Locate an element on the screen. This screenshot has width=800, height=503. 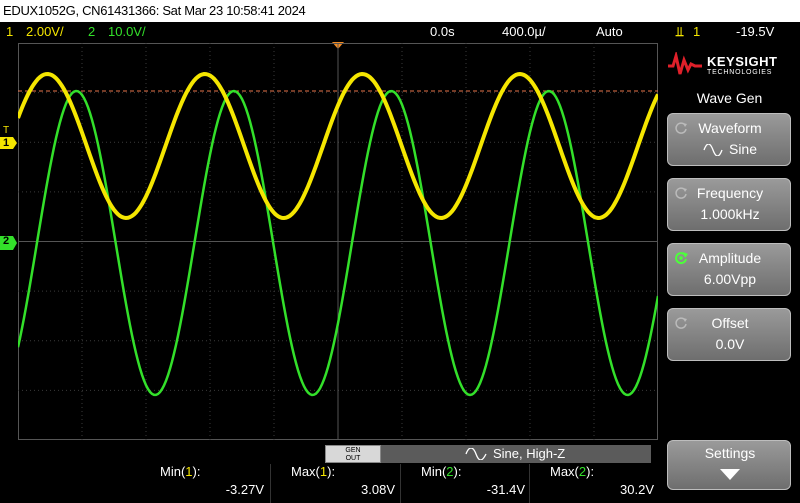
amplitude-label: Amplitude is located at coordinates (730, 258).